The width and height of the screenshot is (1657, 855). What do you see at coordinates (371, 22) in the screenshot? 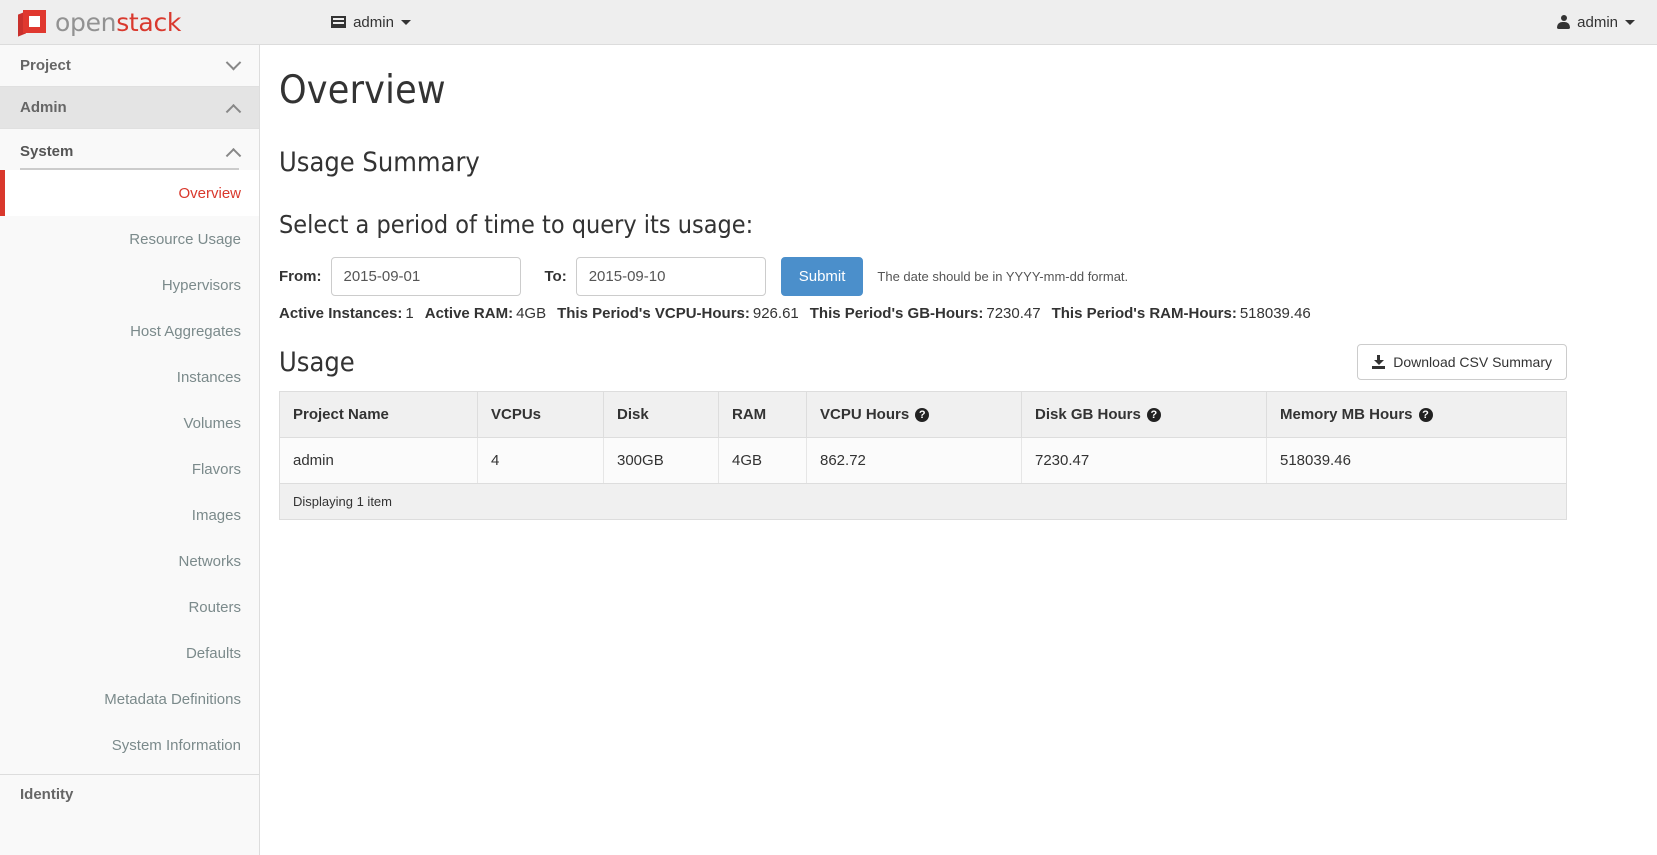
I see `project-context-dropdown: admin` at bounding box center [371, 22].